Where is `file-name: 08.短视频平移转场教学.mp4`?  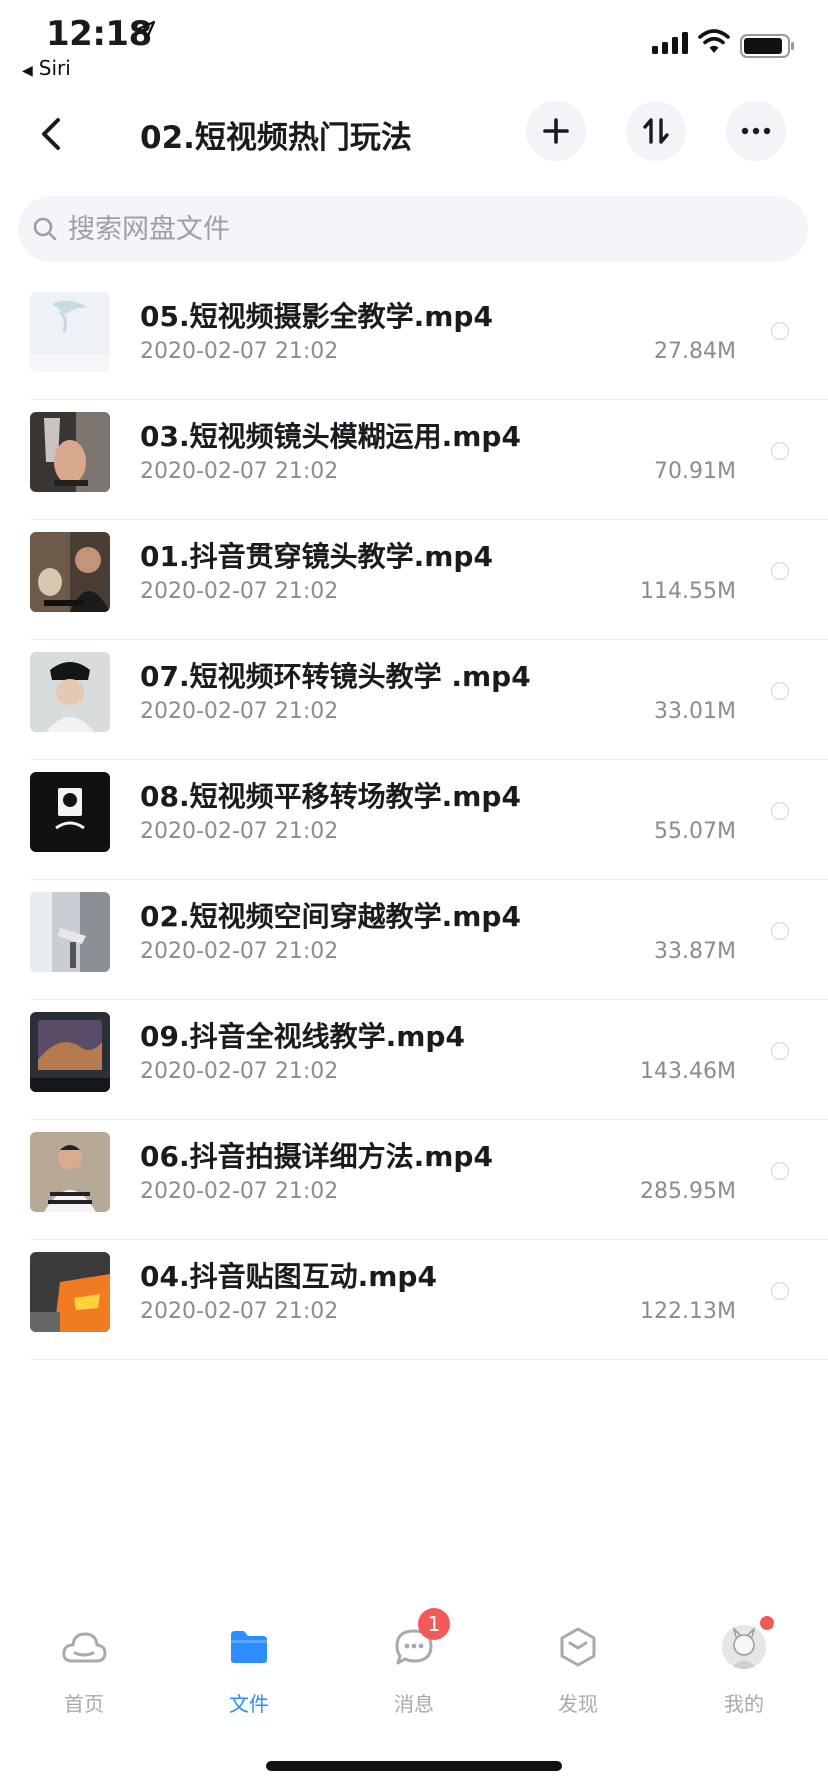 file-name: 08.短视频平移转场教学.mp4 is located at coordinates (330, 796).